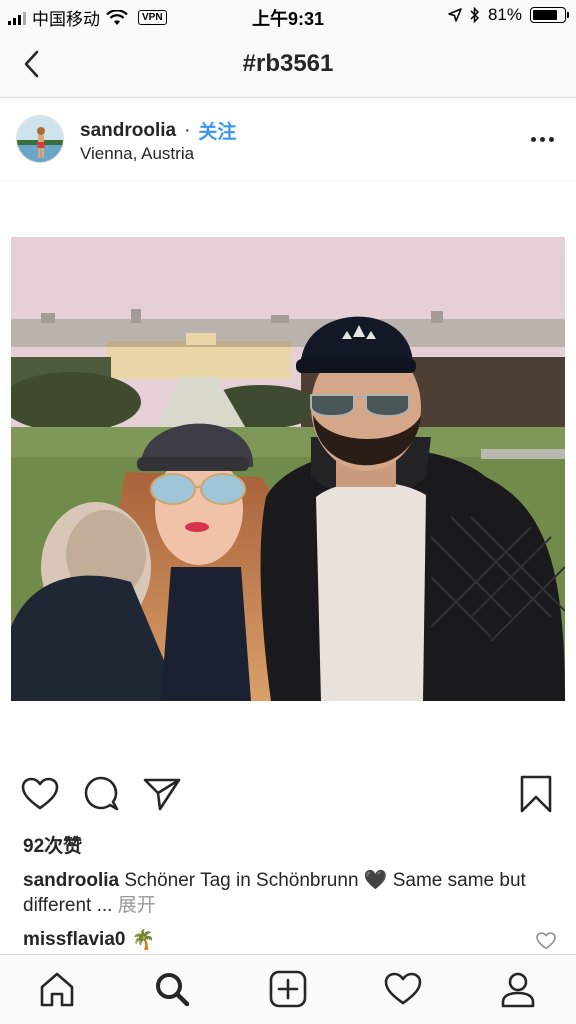 The image size is (576, 1024). I want to click on profile-icon, so click(518, 990).